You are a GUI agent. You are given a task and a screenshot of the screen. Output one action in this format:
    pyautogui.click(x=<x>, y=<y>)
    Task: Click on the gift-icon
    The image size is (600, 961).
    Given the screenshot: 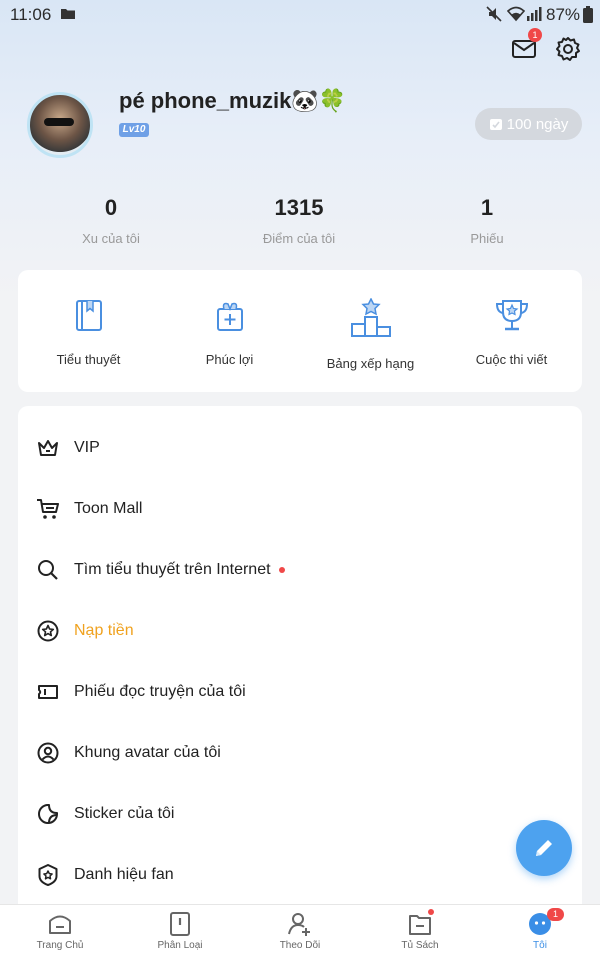 What is the action you would take?
    pyautogui.click(x=229, y=316)
    